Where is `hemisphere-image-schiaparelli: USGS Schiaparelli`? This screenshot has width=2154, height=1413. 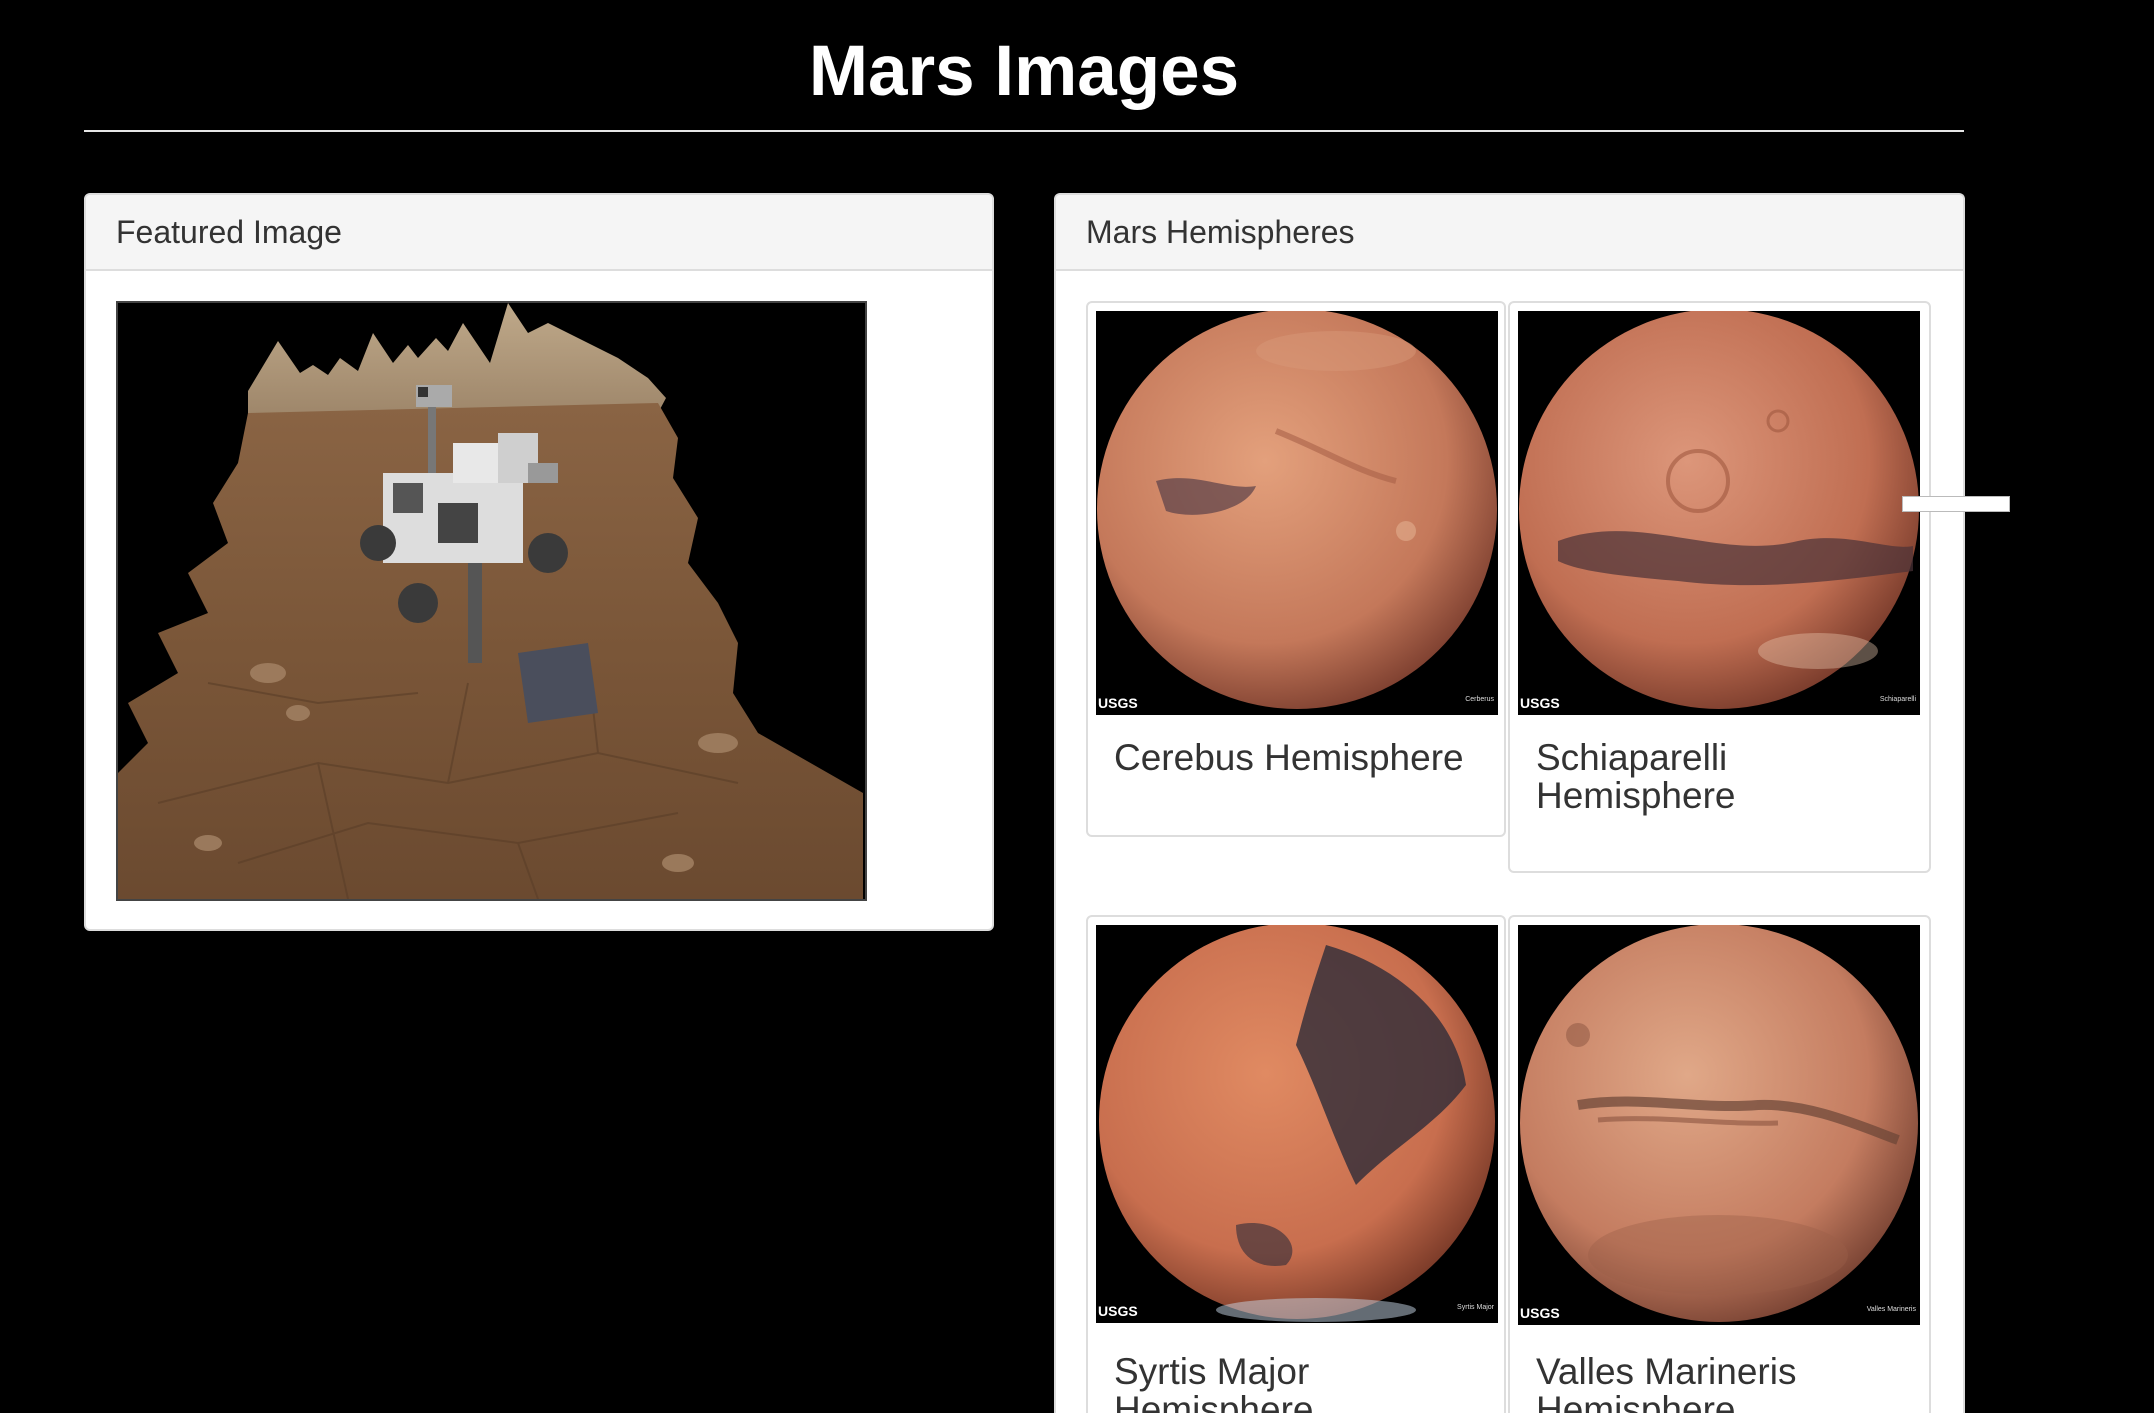 hemisphere-image-schiaparelli: USGS Schiaparelli is located at coordinates (1719, 513).